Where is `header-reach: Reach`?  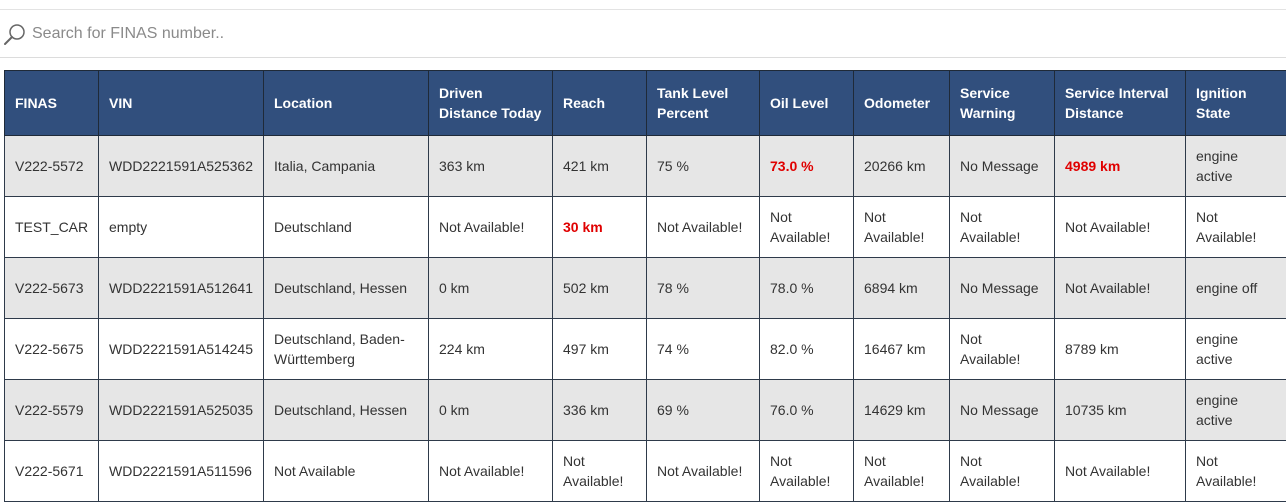 header-reach: Reach is located at coordinates (600, 103).